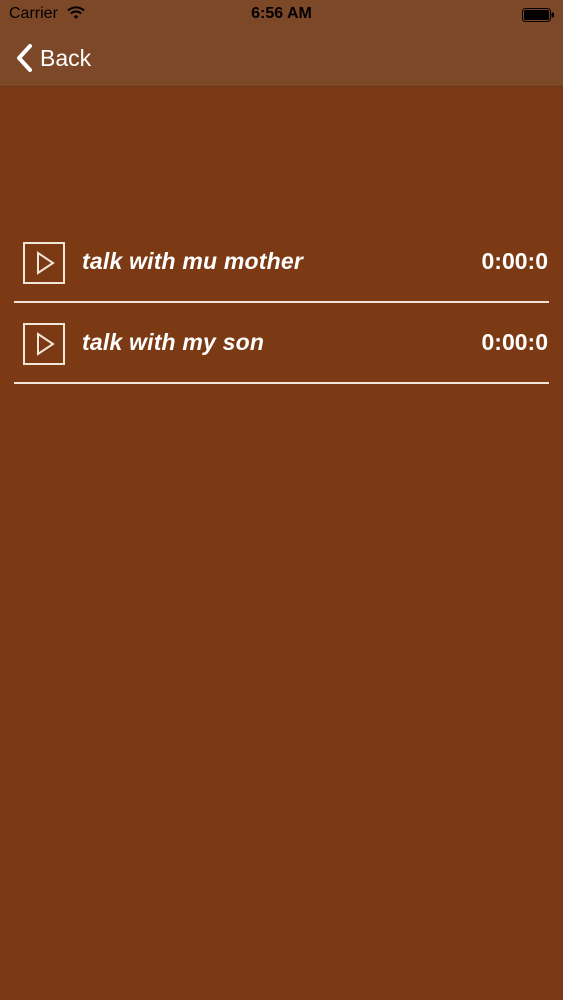 Image resolution: width=563 pixels, height=1000 pixels. What do you see at coordinates (281, 58) in the screenshot?
I see `nav-bar: Back` at bounding box center [281, 58].